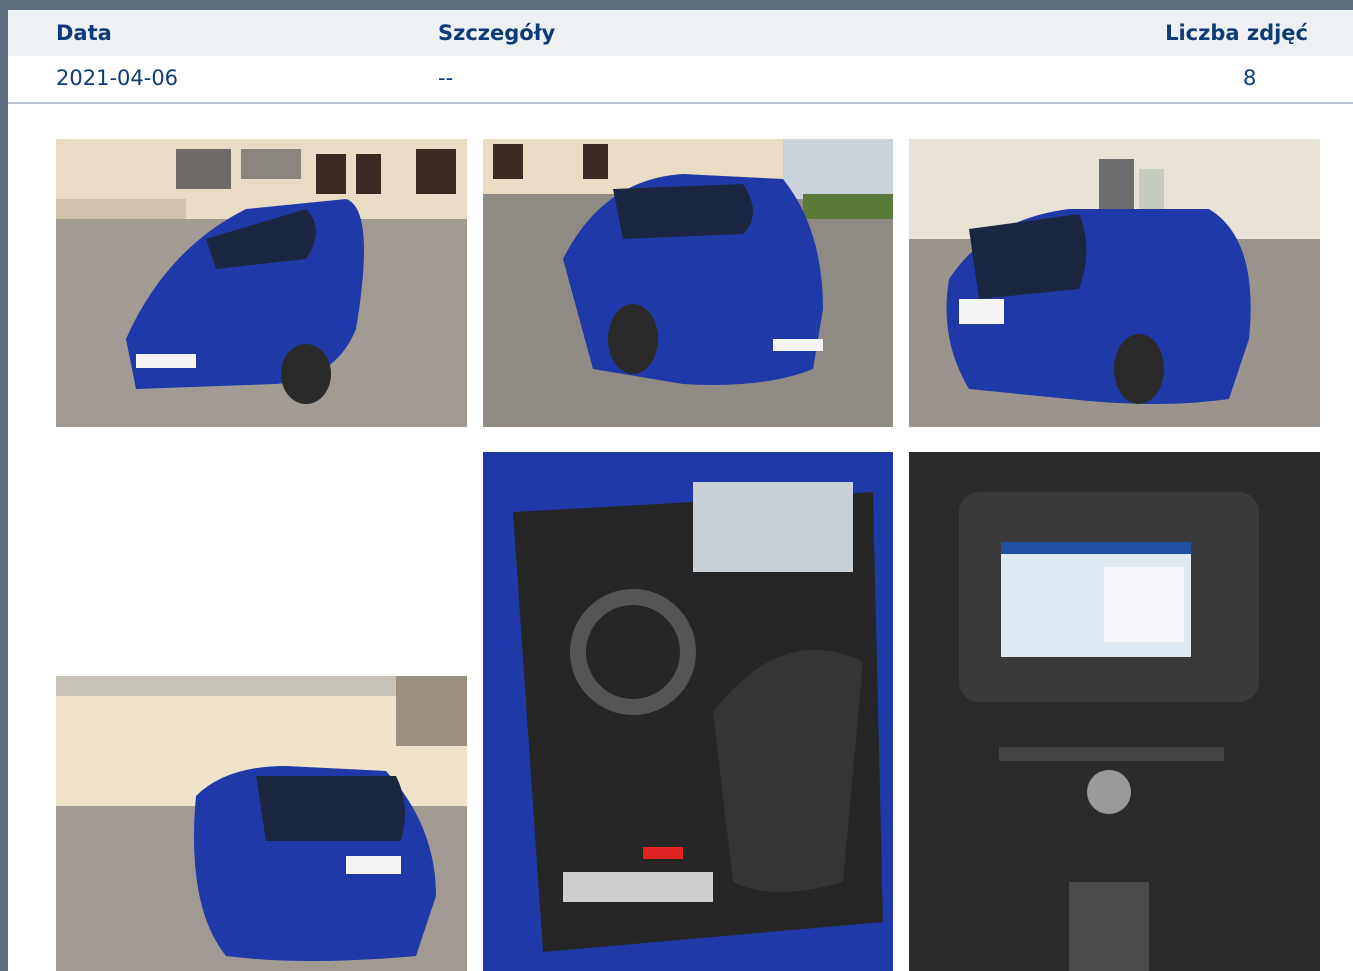 The height and width of the screenshot is (971, 1353). What do you see at coordinates (676, 5) in the screenshot?
I see `top-frame-border` at bounding box center [676, 5].